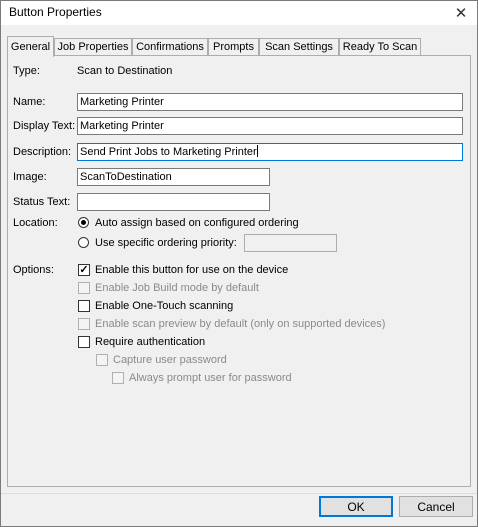  What do you see at coordinates (436, 506) in the screenshot?
I see `cancel-button: Cancel` at bounding box center [436, 506].